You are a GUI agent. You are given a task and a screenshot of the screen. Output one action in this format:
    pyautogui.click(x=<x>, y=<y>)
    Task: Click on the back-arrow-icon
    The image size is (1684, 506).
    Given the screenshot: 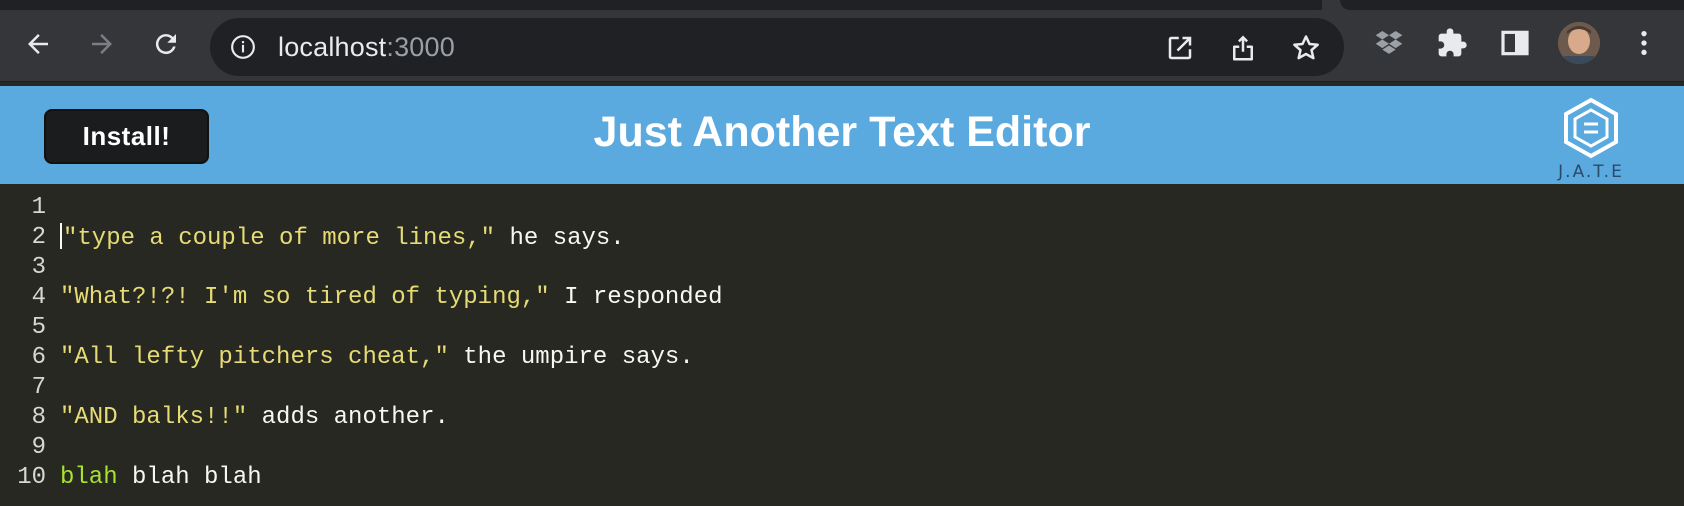 What is the action you would take?
    pyautogui.click(x=38, y=44)
    